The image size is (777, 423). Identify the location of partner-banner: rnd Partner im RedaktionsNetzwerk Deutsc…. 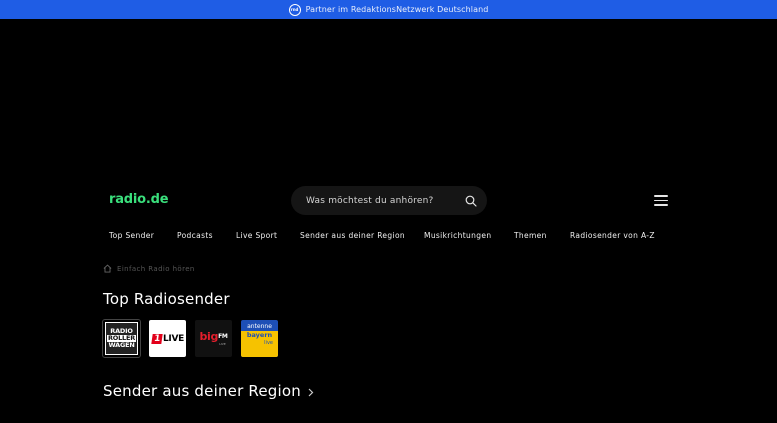
(388, 9).